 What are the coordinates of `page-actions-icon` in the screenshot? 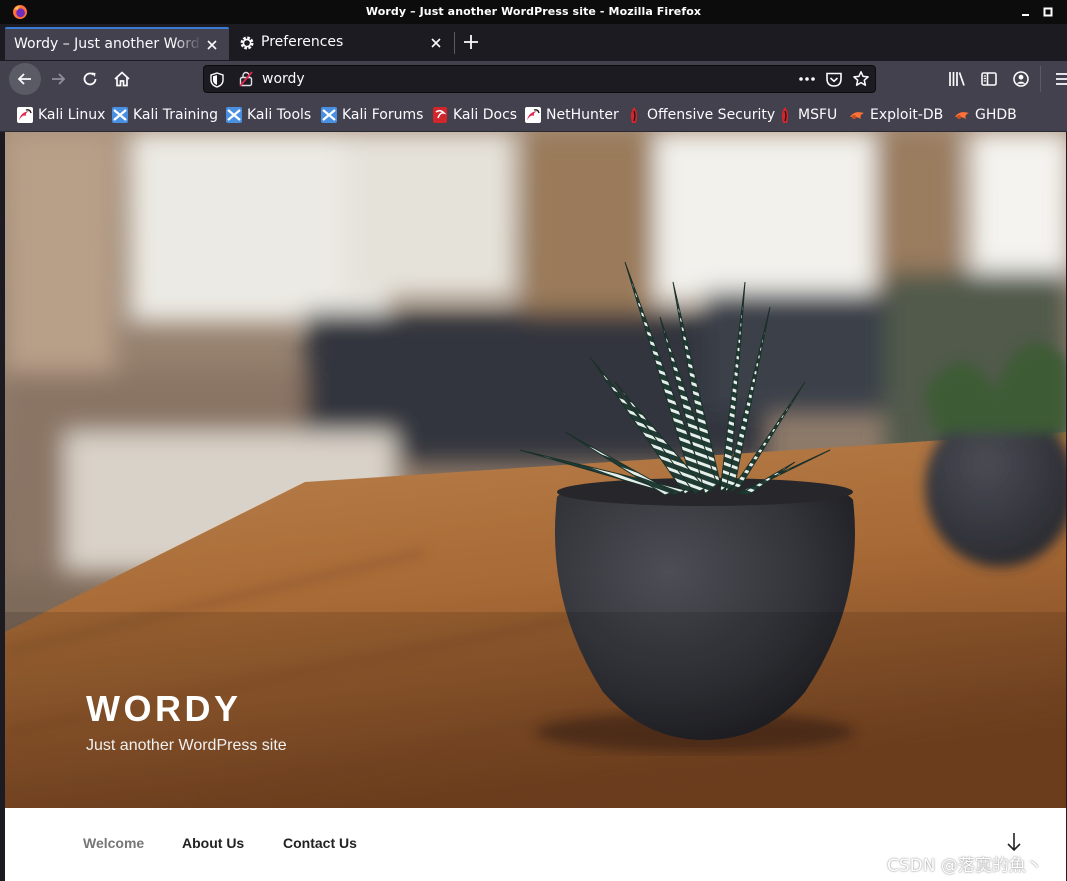 It's located at (807, 79).